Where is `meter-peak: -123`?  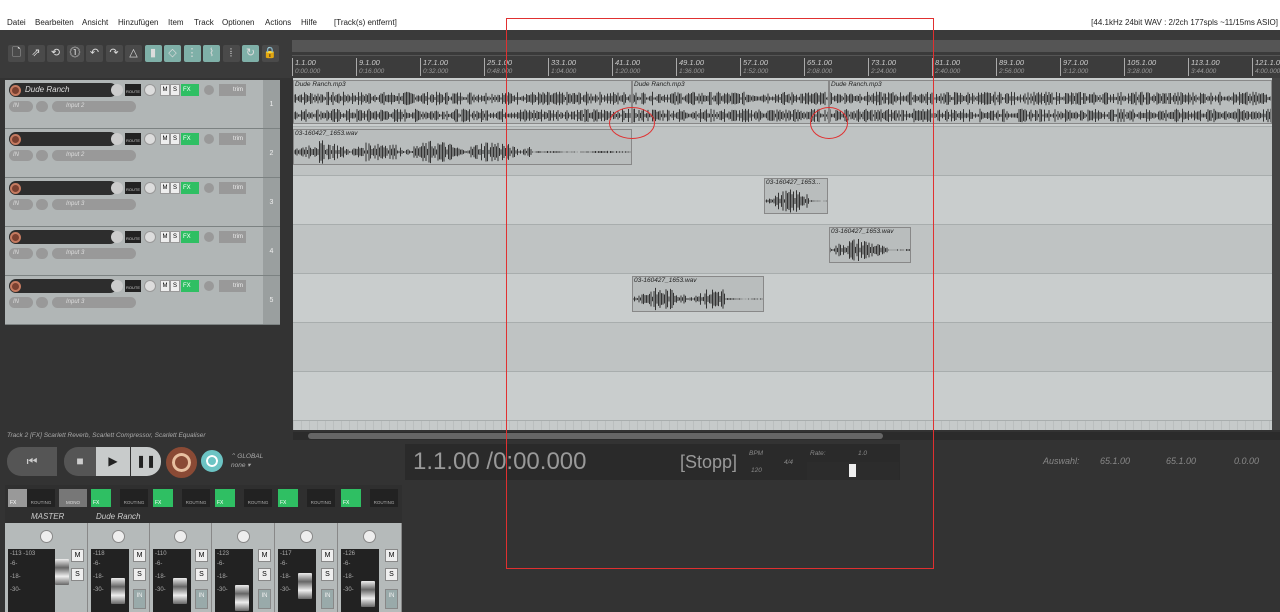 meter-peak: -123 is located at coordinates (234, 554).